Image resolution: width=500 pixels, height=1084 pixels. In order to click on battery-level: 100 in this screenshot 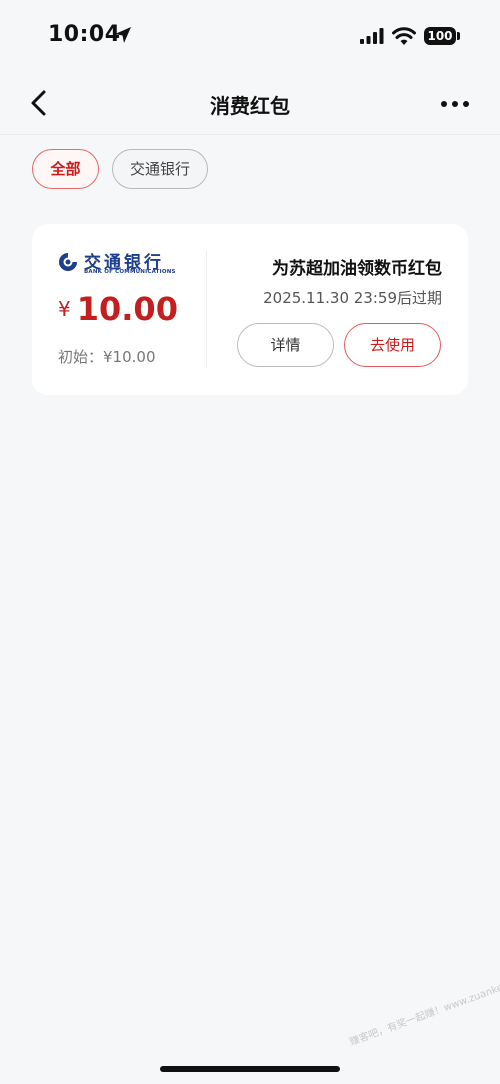, I will do `click(440, 36)`.